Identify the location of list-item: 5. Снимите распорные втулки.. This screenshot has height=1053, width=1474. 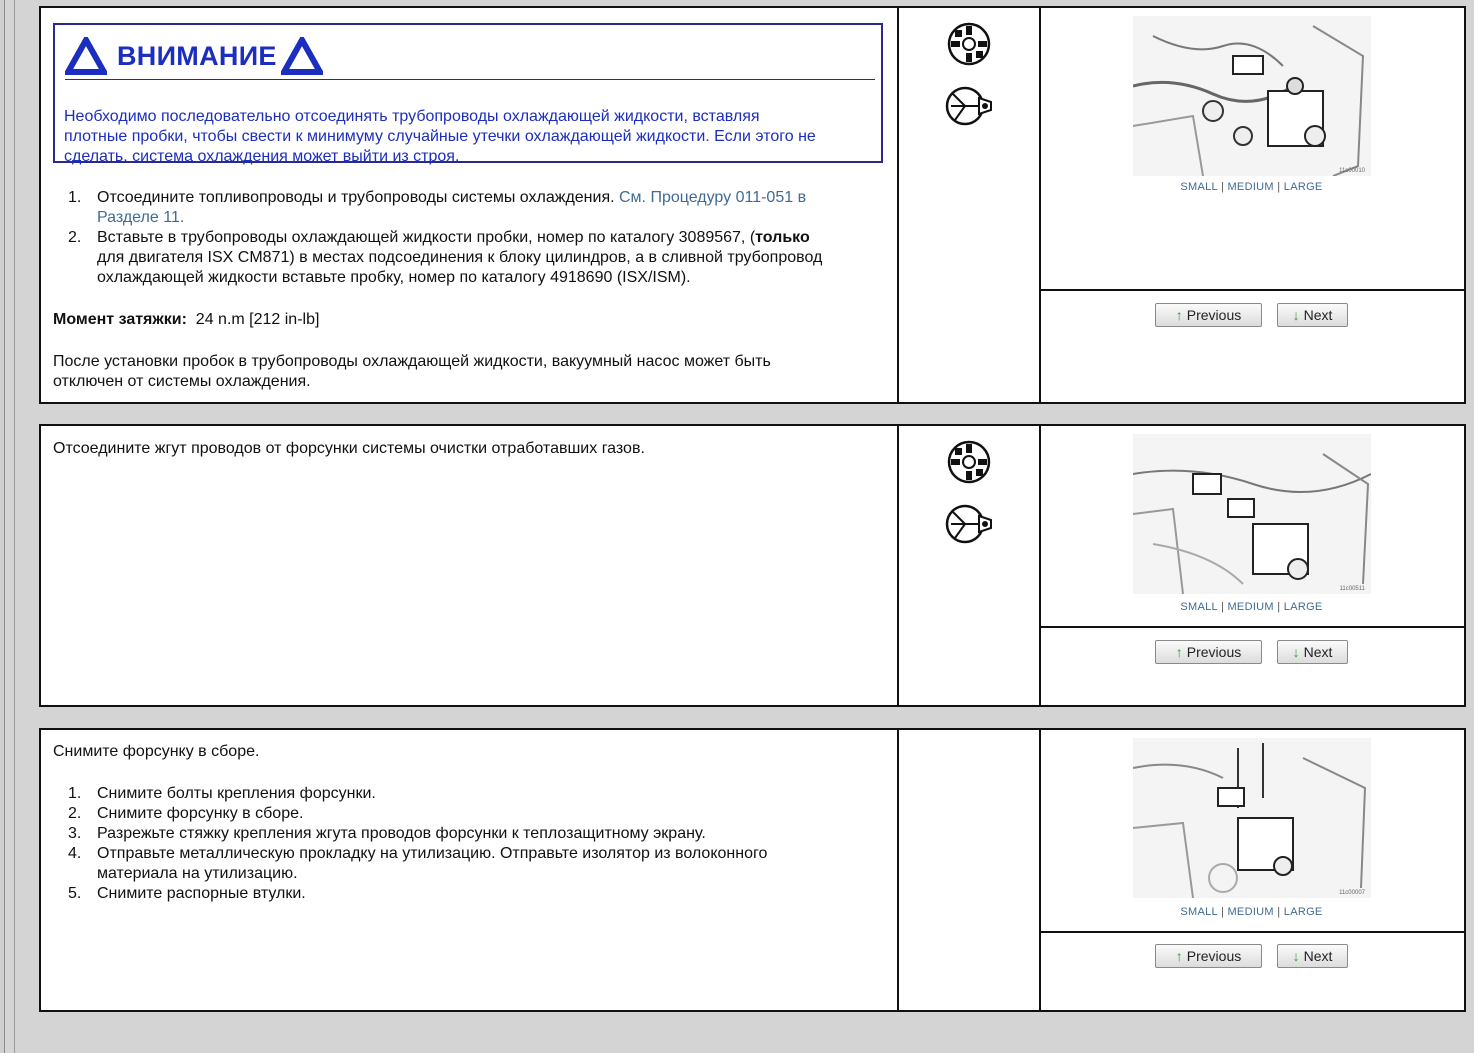
(187, 893).